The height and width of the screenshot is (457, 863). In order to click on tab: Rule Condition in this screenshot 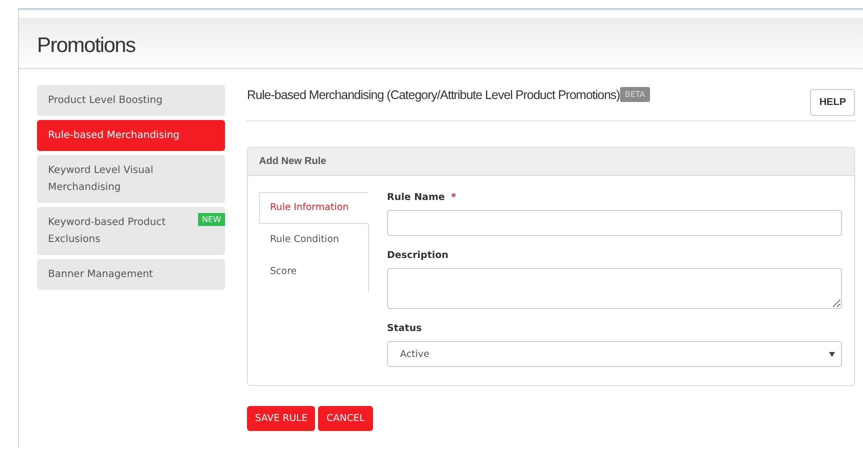, I will do `click(313, 240)`.